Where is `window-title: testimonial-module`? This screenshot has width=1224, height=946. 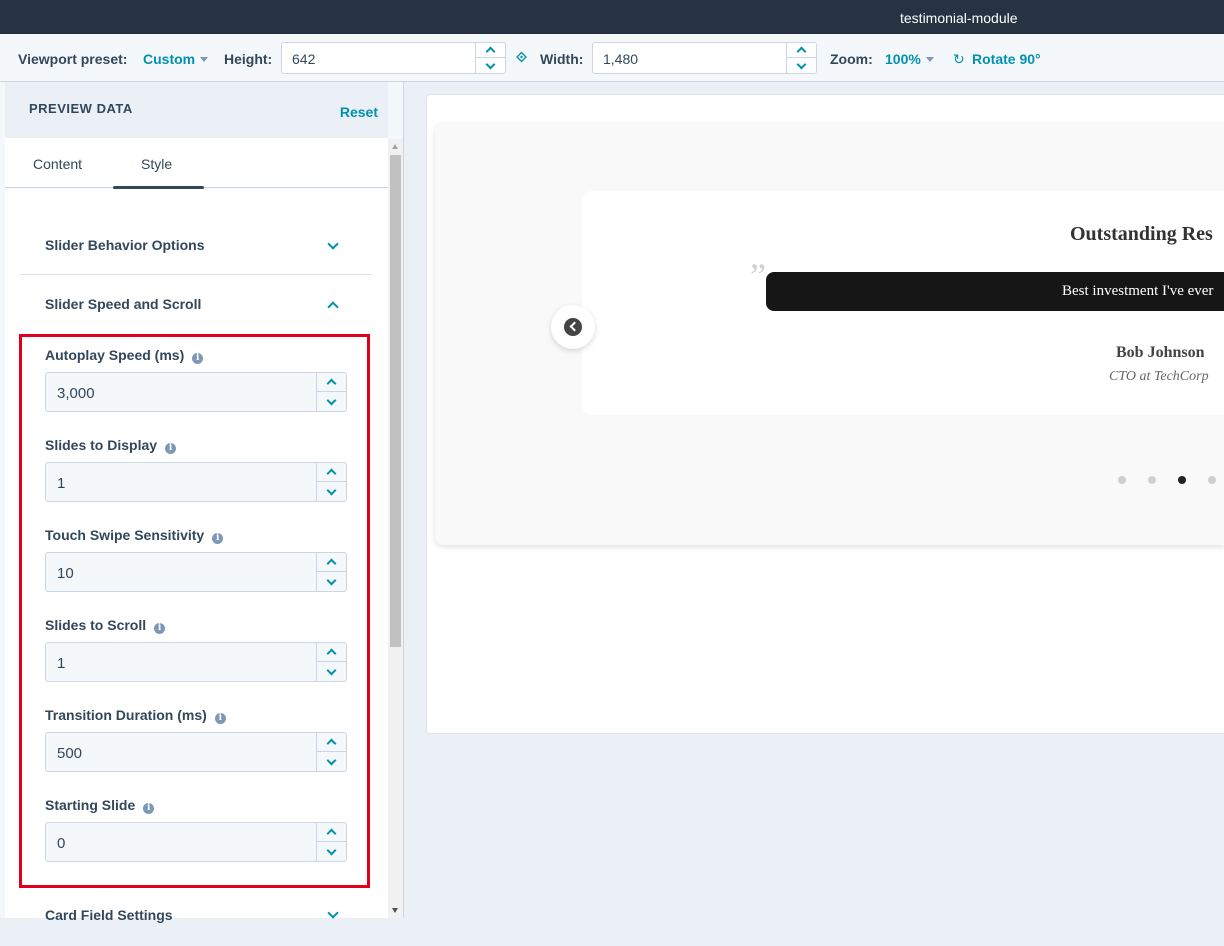 window-title: testimonial-module is located at coordinates (959, 18).